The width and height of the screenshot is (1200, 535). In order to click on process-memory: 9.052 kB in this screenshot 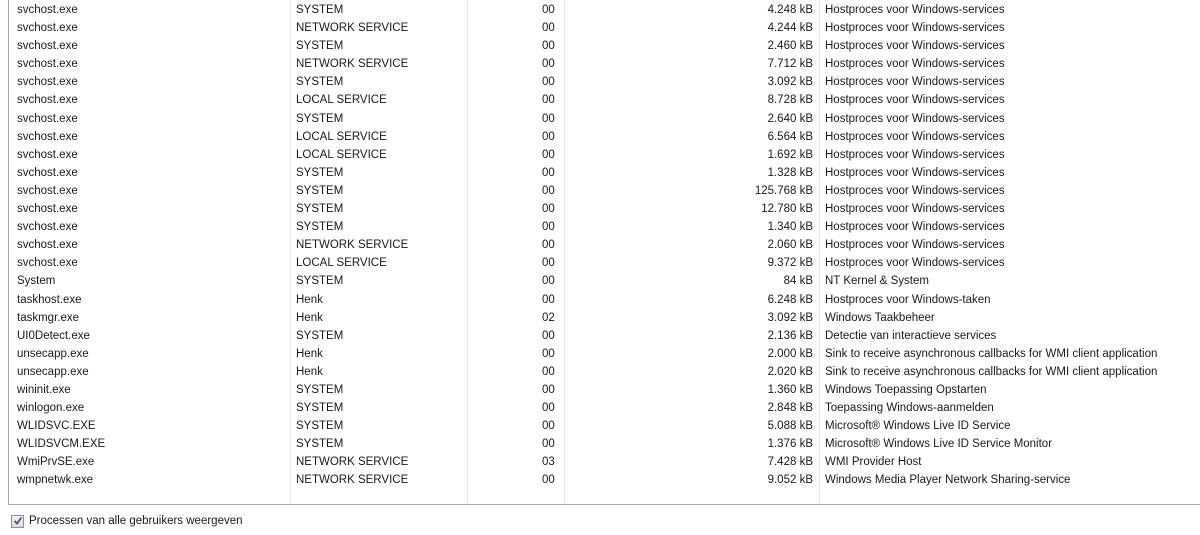, I will do `click(790, 480)`.